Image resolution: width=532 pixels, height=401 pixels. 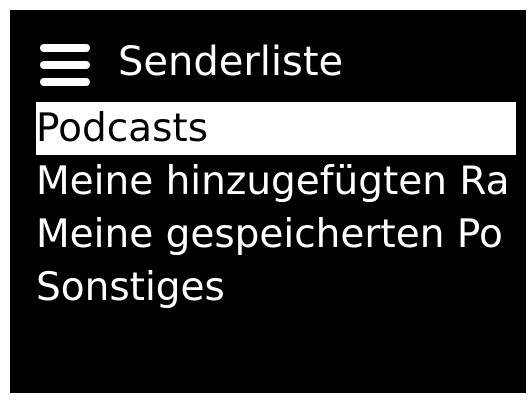 I want to click on list-item-other: Sonstiges, so click(x=268, y=287).